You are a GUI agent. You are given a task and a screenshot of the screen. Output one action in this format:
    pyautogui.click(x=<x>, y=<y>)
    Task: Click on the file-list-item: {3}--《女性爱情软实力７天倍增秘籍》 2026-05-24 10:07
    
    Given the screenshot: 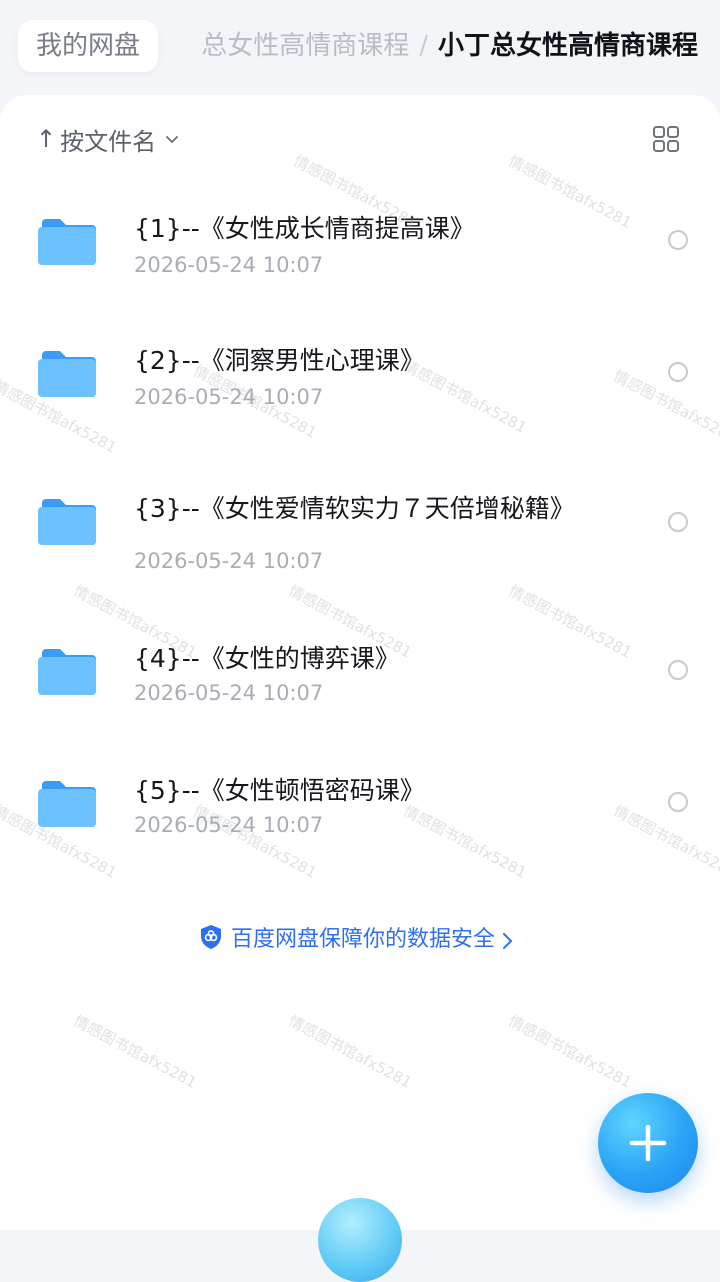 What is the action you would take?
    pyautogui.click(x=360, y=527)
    